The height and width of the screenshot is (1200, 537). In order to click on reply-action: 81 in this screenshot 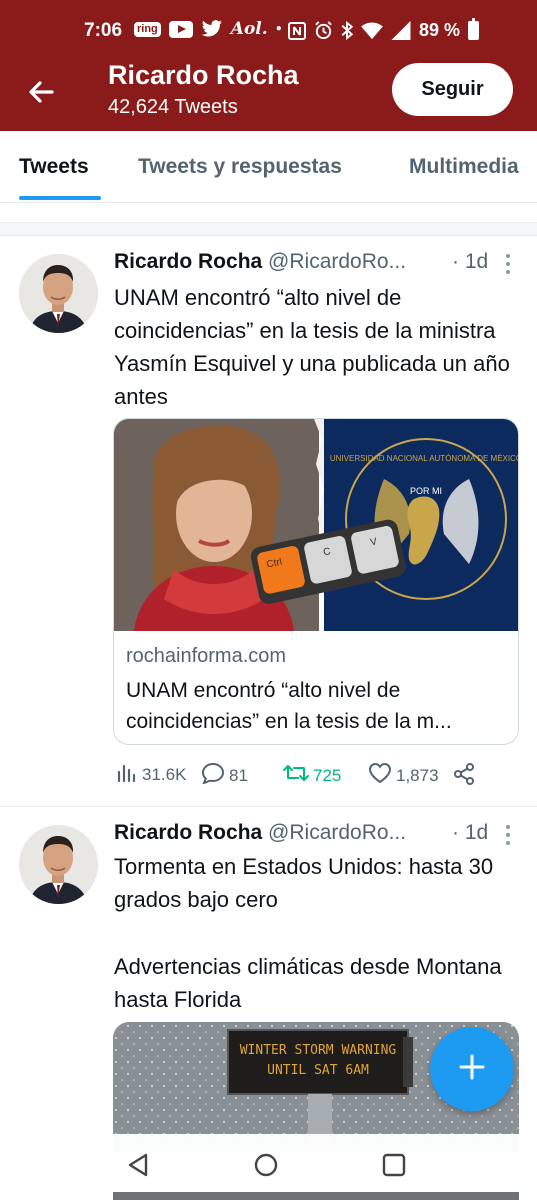, I will do `click(224, 775)`.